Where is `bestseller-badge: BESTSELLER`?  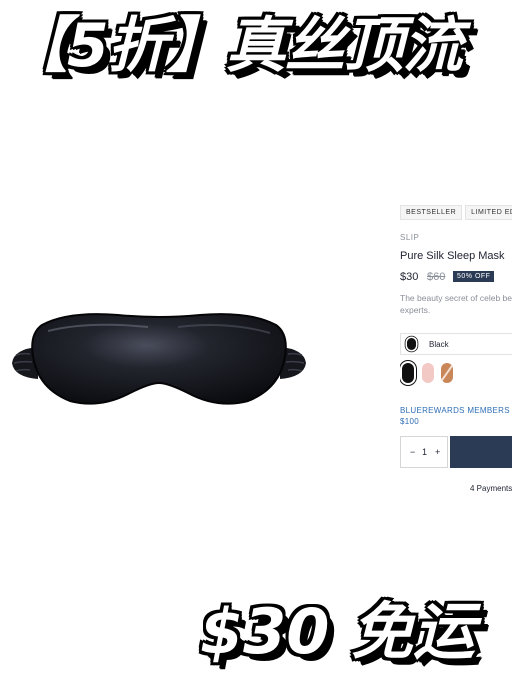
bestseller-badge: BESTSELLER is located at coordinates (431, 212).